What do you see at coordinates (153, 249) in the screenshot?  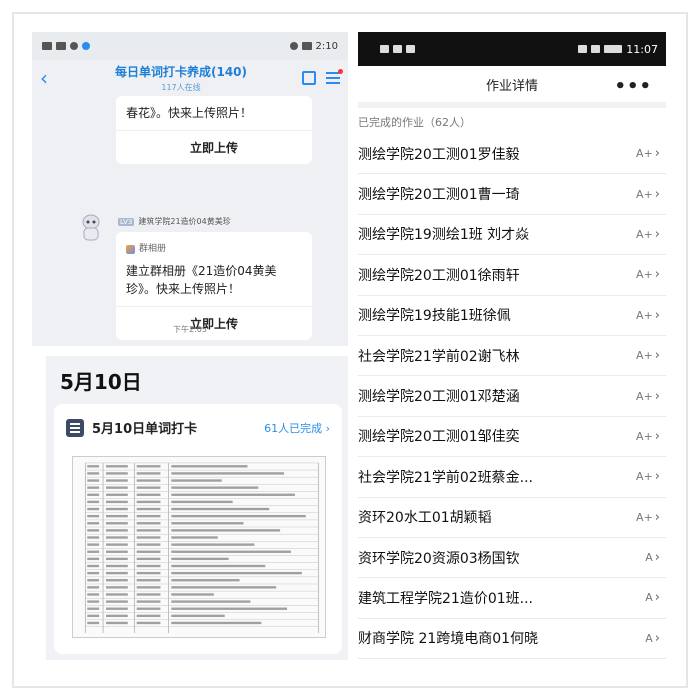 I see `album-label-text: 群相册` at bounding box center [153, 249].